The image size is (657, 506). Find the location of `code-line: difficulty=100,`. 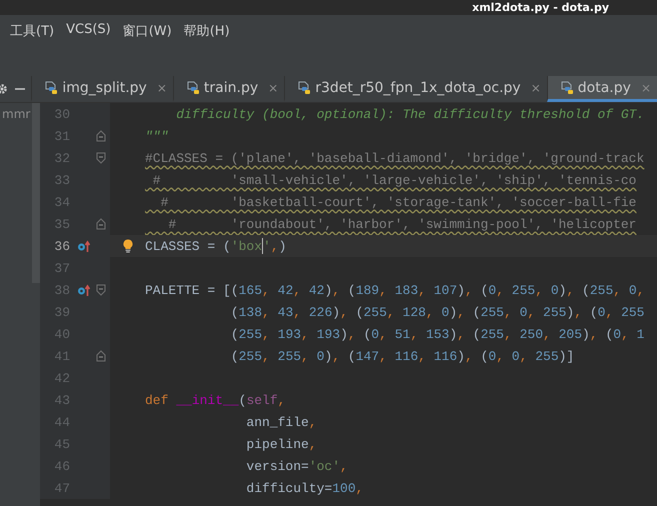

code-line: difficulty=100, is located at coordinates (304, 488).